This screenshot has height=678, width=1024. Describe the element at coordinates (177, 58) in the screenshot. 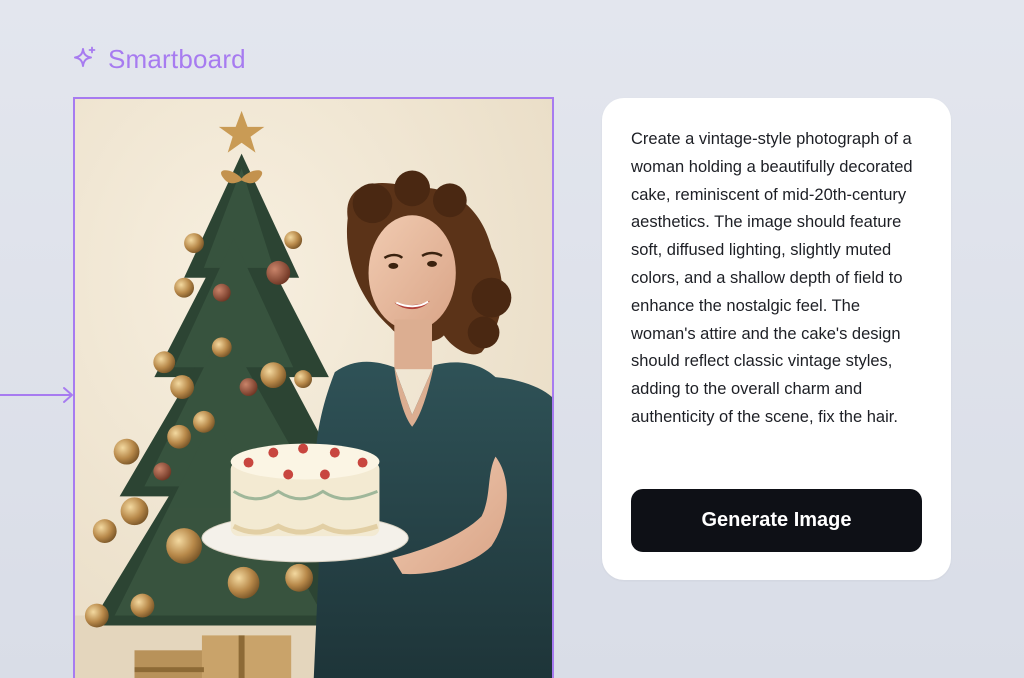

I see `app-title: Smartboard` at that location.